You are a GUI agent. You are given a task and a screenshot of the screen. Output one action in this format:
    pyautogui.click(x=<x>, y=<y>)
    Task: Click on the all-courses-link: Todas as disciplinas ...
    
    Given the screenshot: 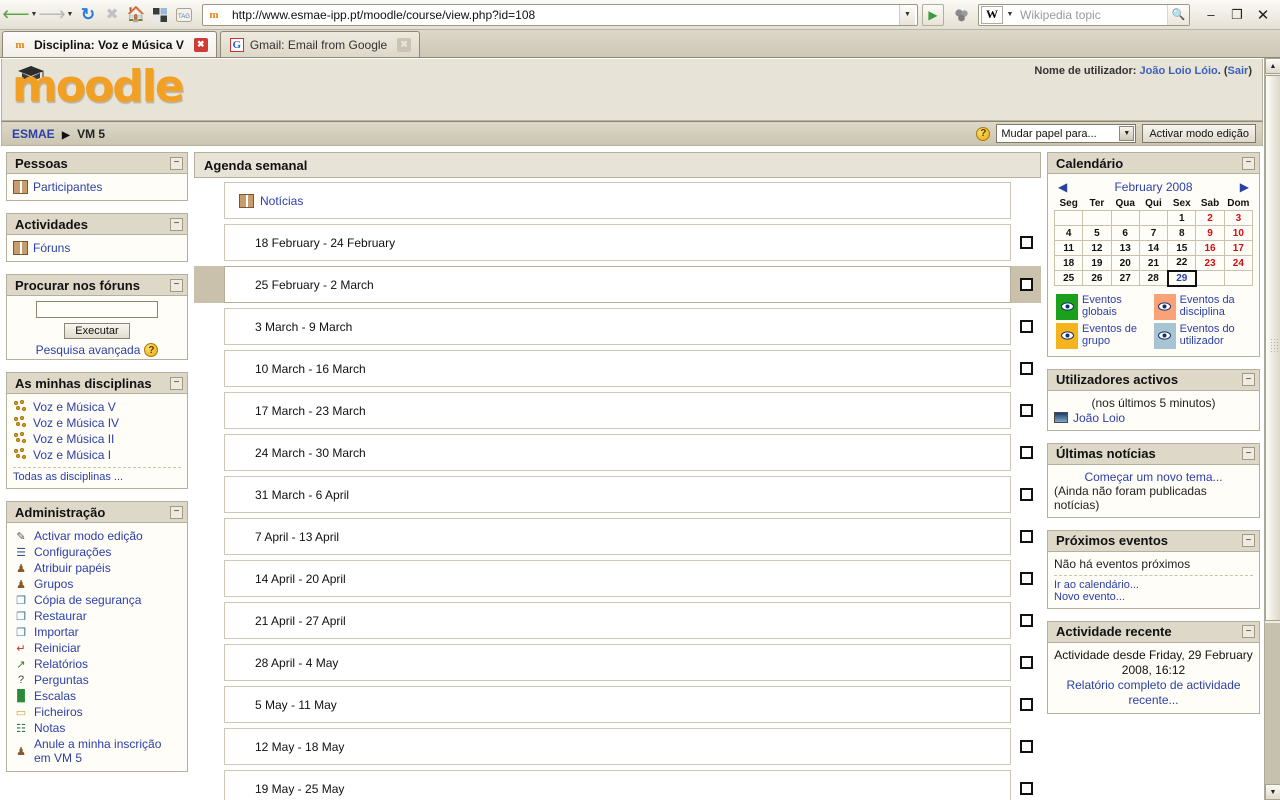 What is the action you would take?
    pyautogui.click(x=68, y=477)
    